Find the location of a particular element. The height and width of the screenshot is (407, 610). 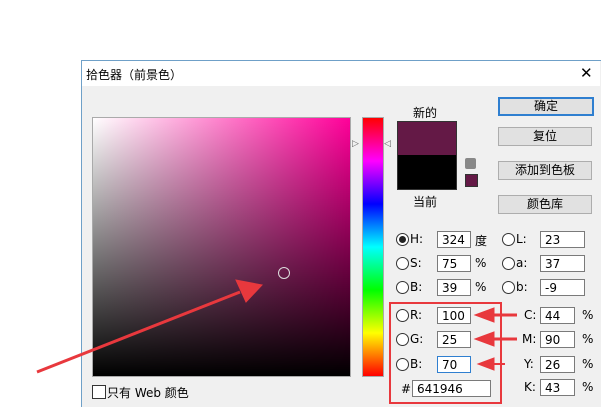

arrow-g is located at coordinates (484, 339).